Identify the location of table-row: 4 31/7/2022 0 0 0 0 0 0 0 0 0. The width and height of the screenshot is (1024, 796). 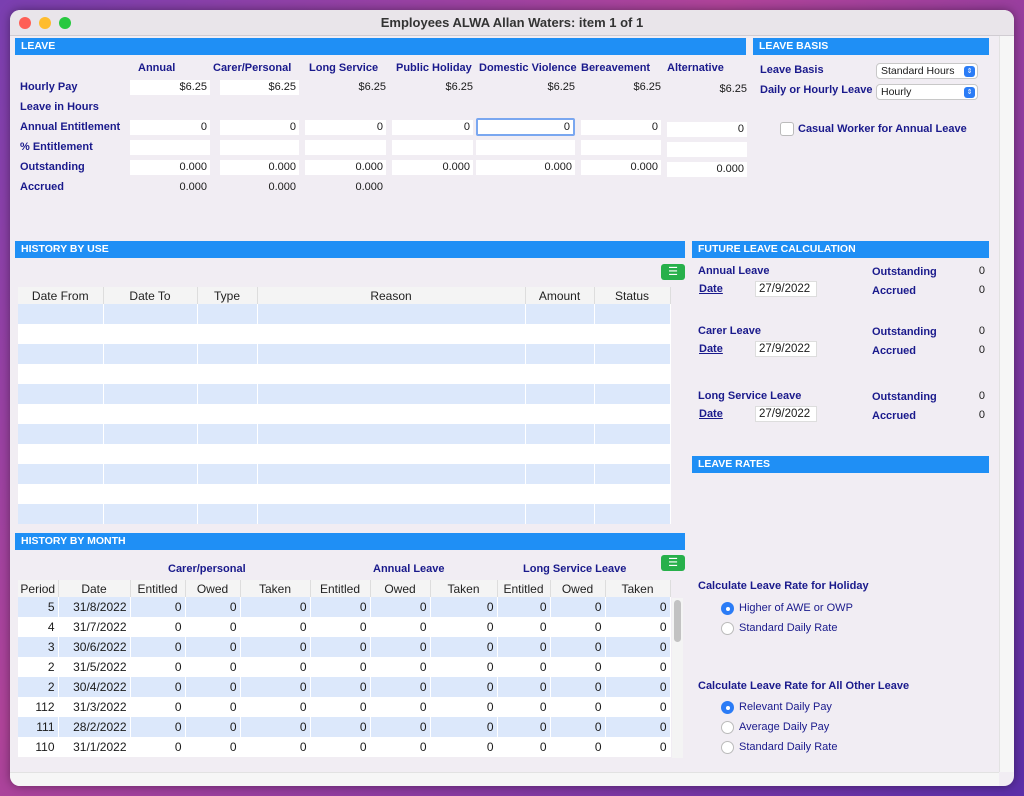
(344, 627).